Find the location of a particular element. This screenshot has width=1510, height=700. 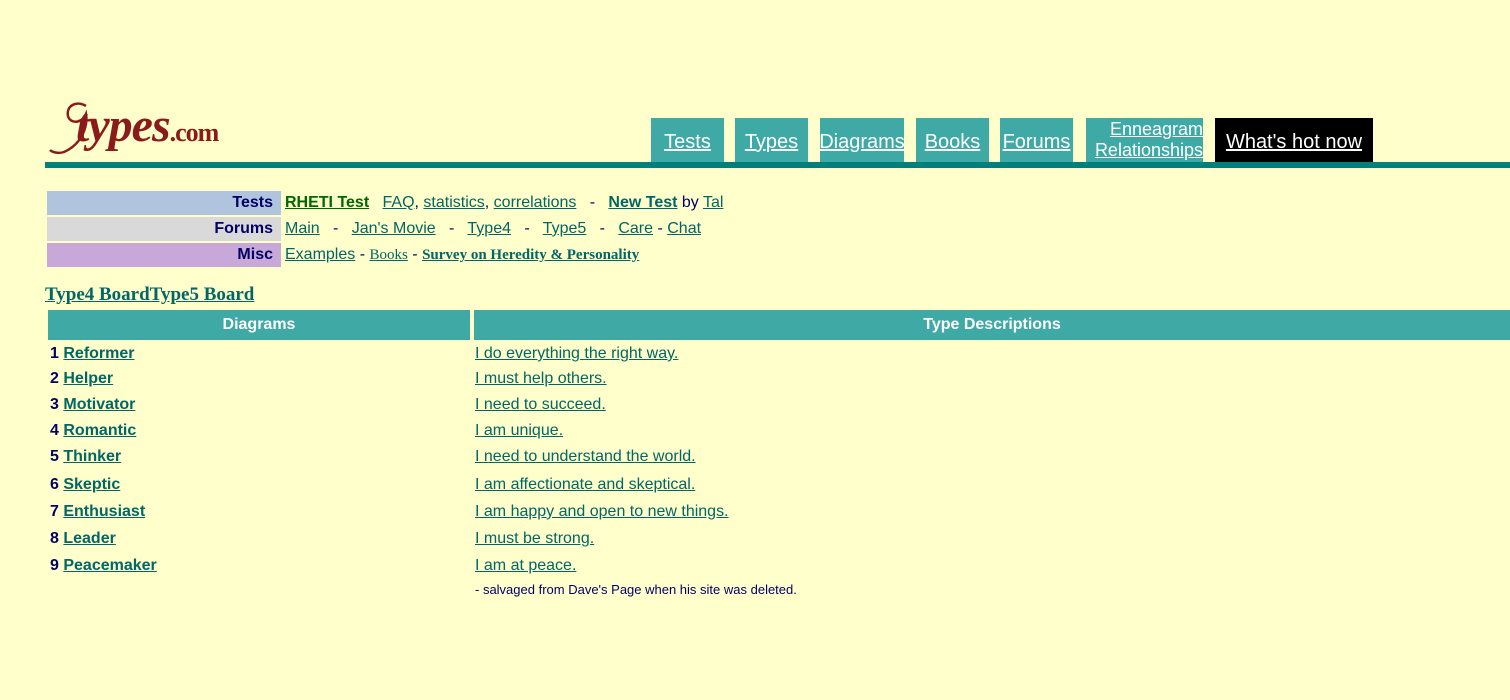

row-number: 8 is located at coordinates (54, 538).